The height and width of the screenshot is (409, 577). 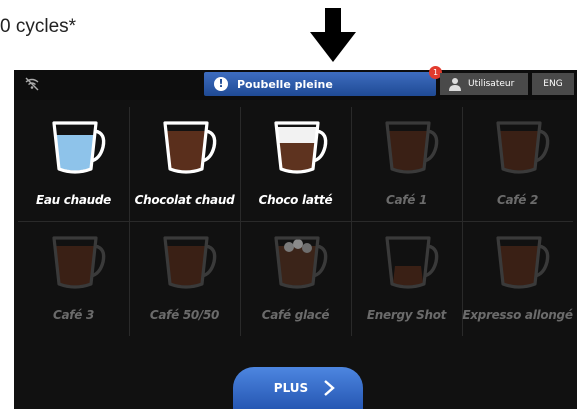 I want to click on drink-label: Café 1, so click(x=406, y=200).